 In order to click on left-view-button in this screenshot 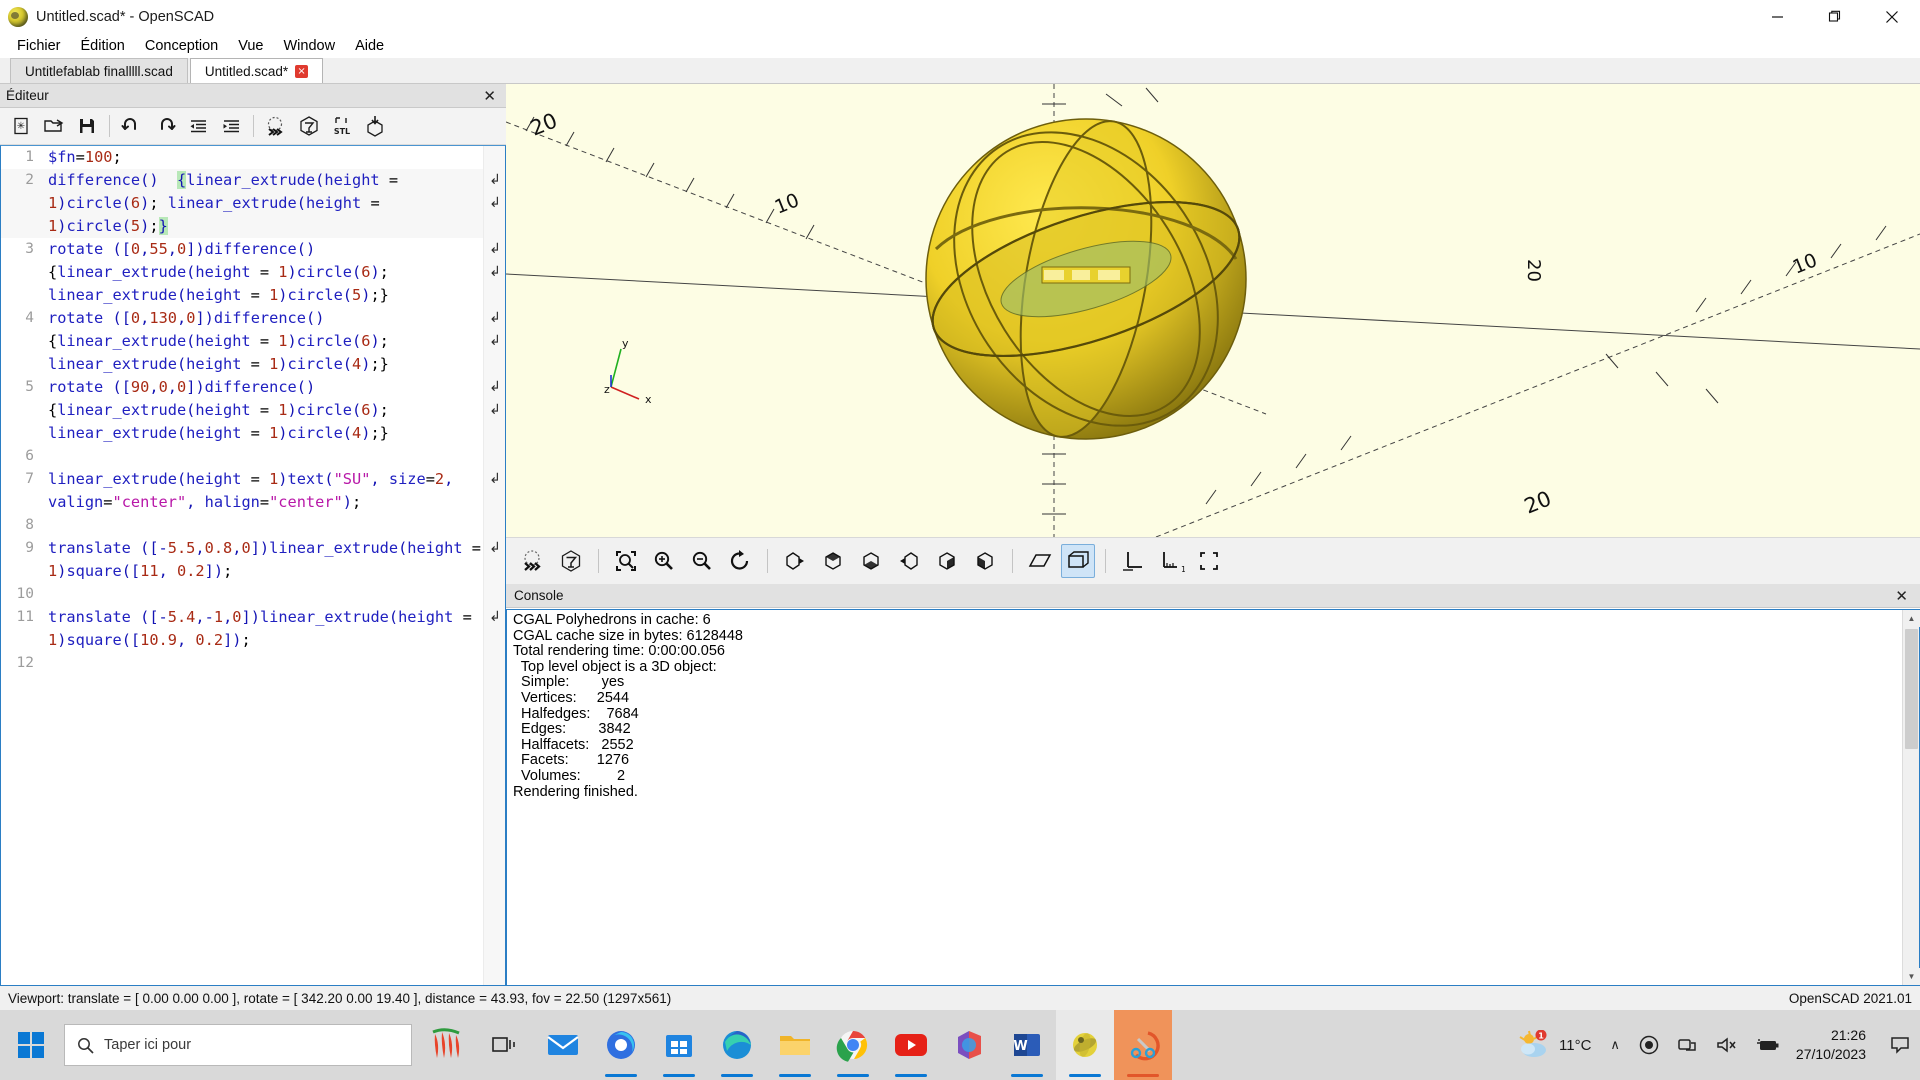, I will do `click(909, 561)`.